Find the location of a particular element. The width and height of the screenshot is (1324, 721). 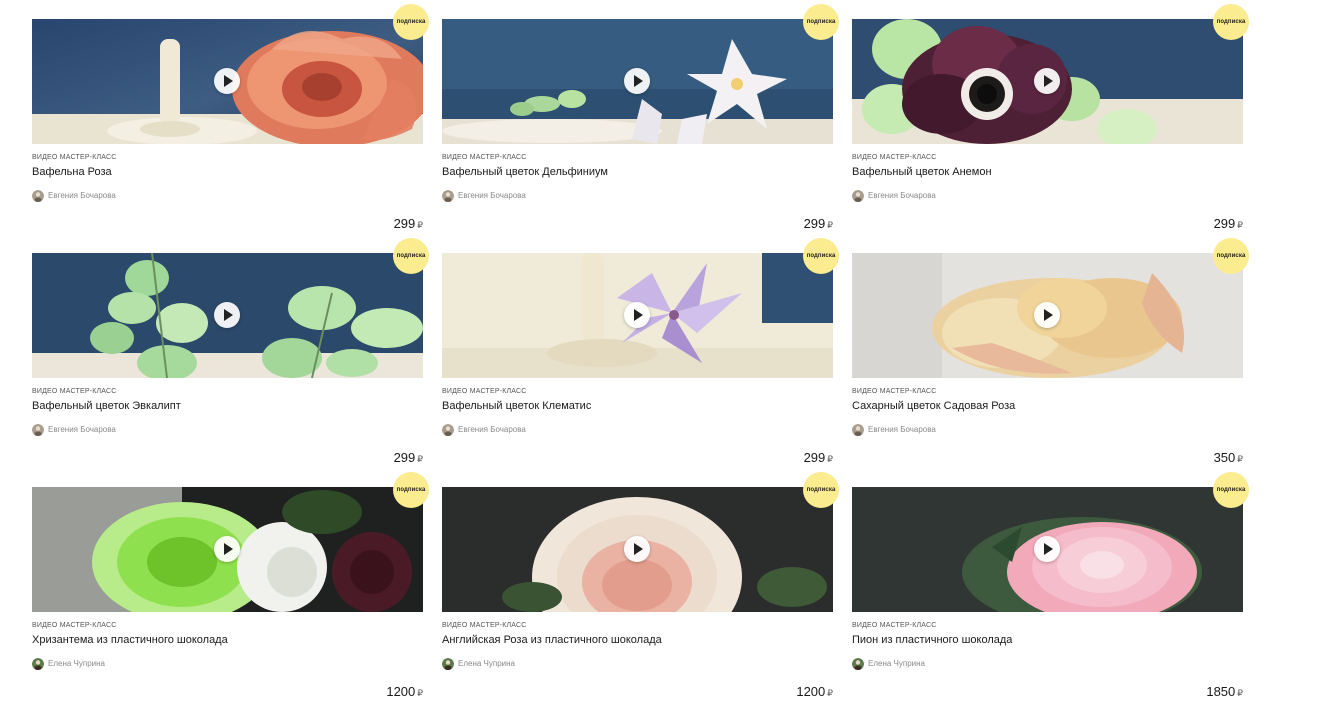

product-title: Вафельный цветок Клематис is located at coordinates (516, 406).